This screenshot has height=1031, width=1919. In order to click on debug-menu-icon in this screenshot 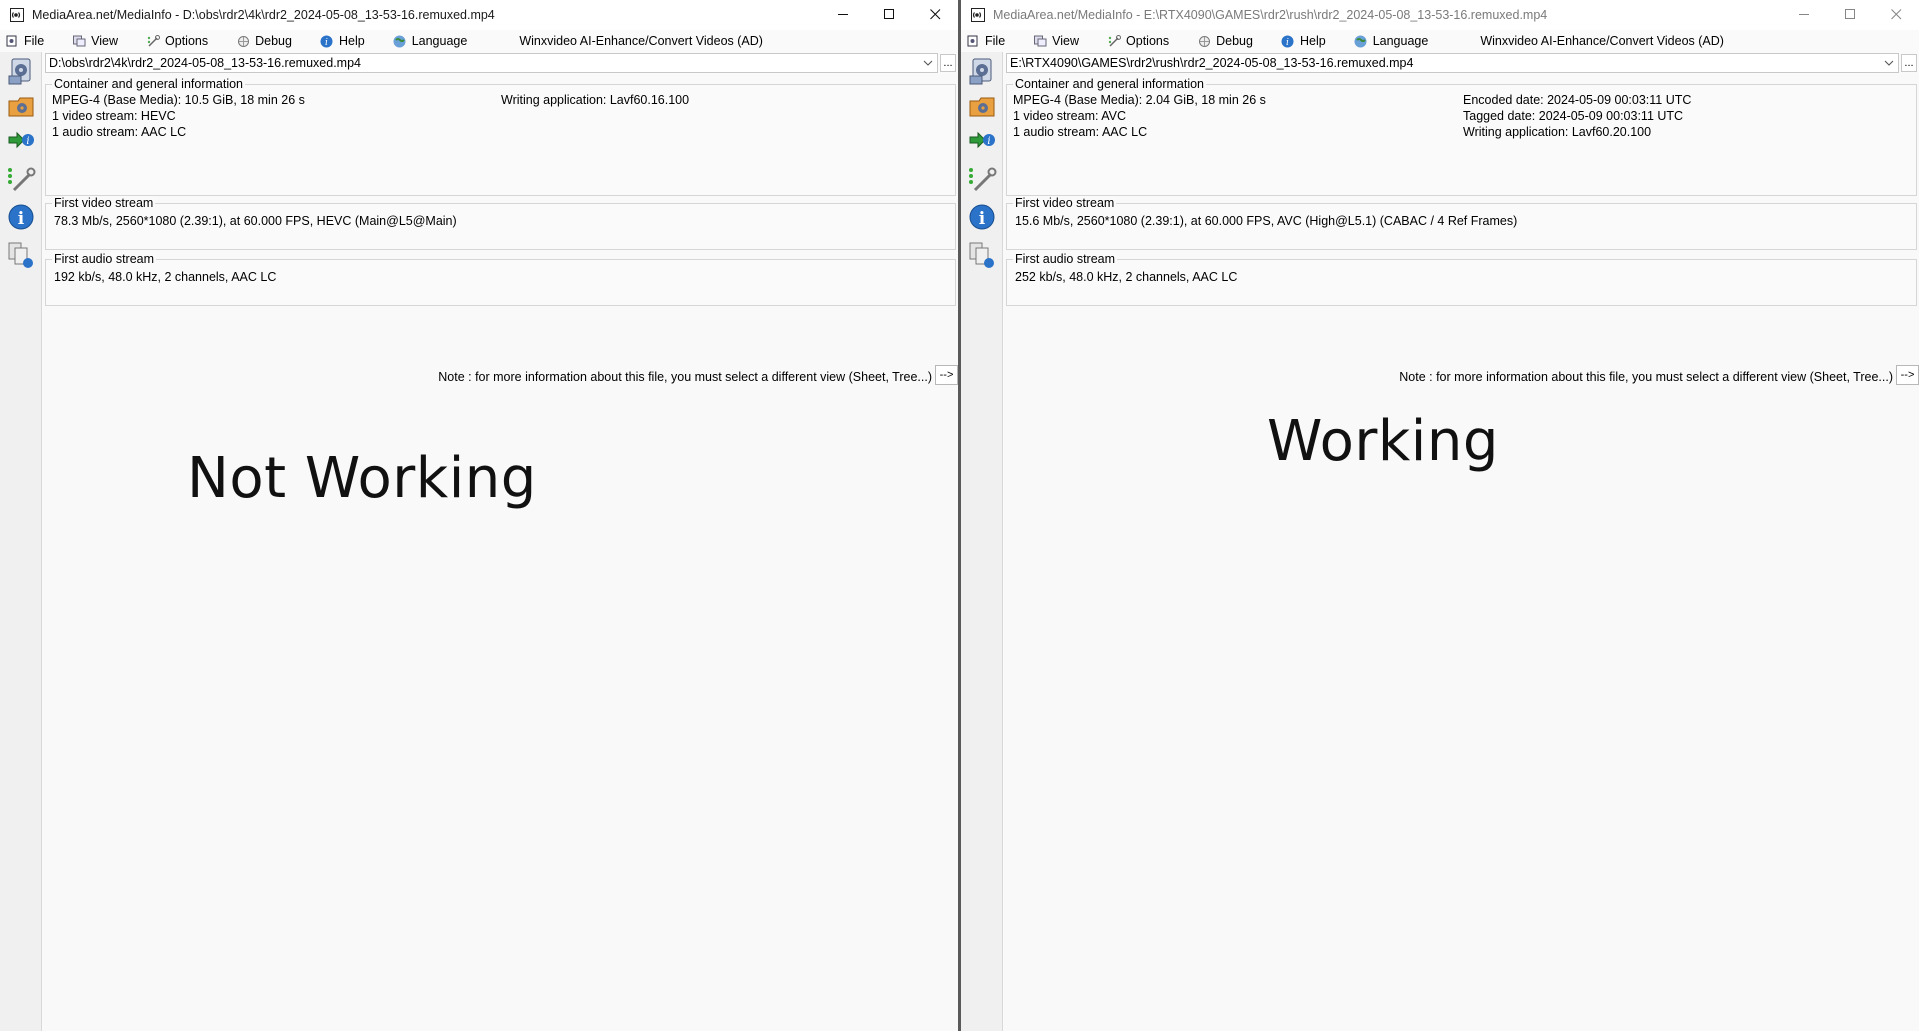, I will do `click(243, 41)`.